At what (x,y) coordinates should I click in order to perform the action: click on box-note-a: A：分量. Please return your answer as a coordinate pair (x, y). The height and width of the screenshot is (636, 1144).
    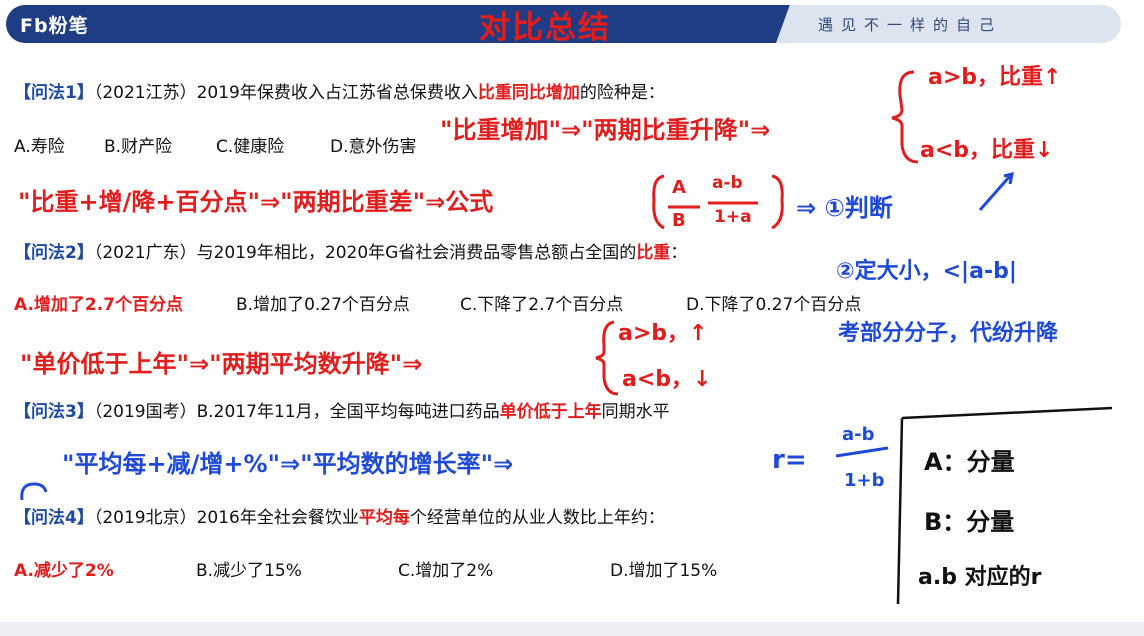
    Looking at the image, I should click on (969, 462).